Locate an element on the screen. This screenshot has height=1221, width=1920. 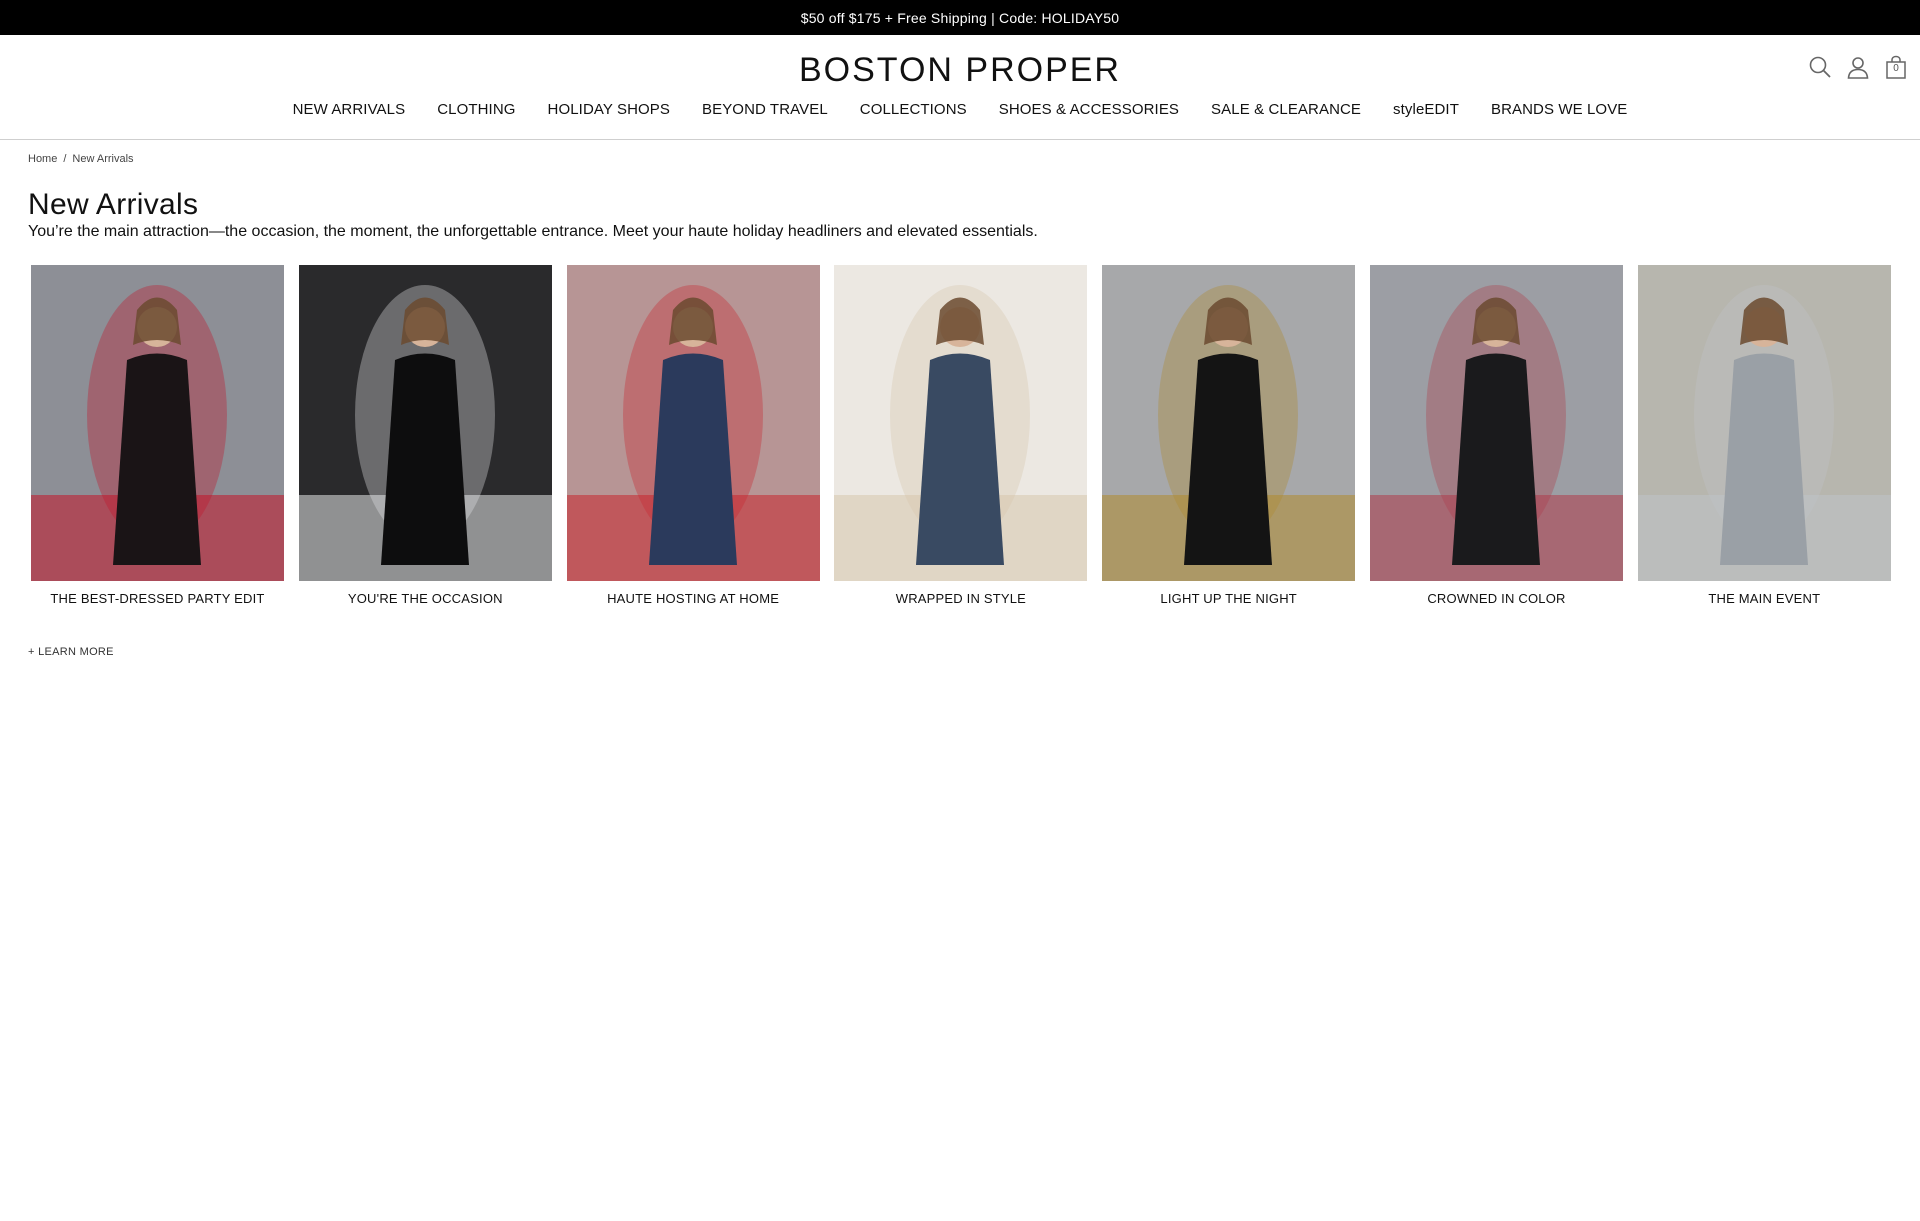
nav-item-sale-clearance: SALE & CLEARANCE is located at coordinates (1286, 109).